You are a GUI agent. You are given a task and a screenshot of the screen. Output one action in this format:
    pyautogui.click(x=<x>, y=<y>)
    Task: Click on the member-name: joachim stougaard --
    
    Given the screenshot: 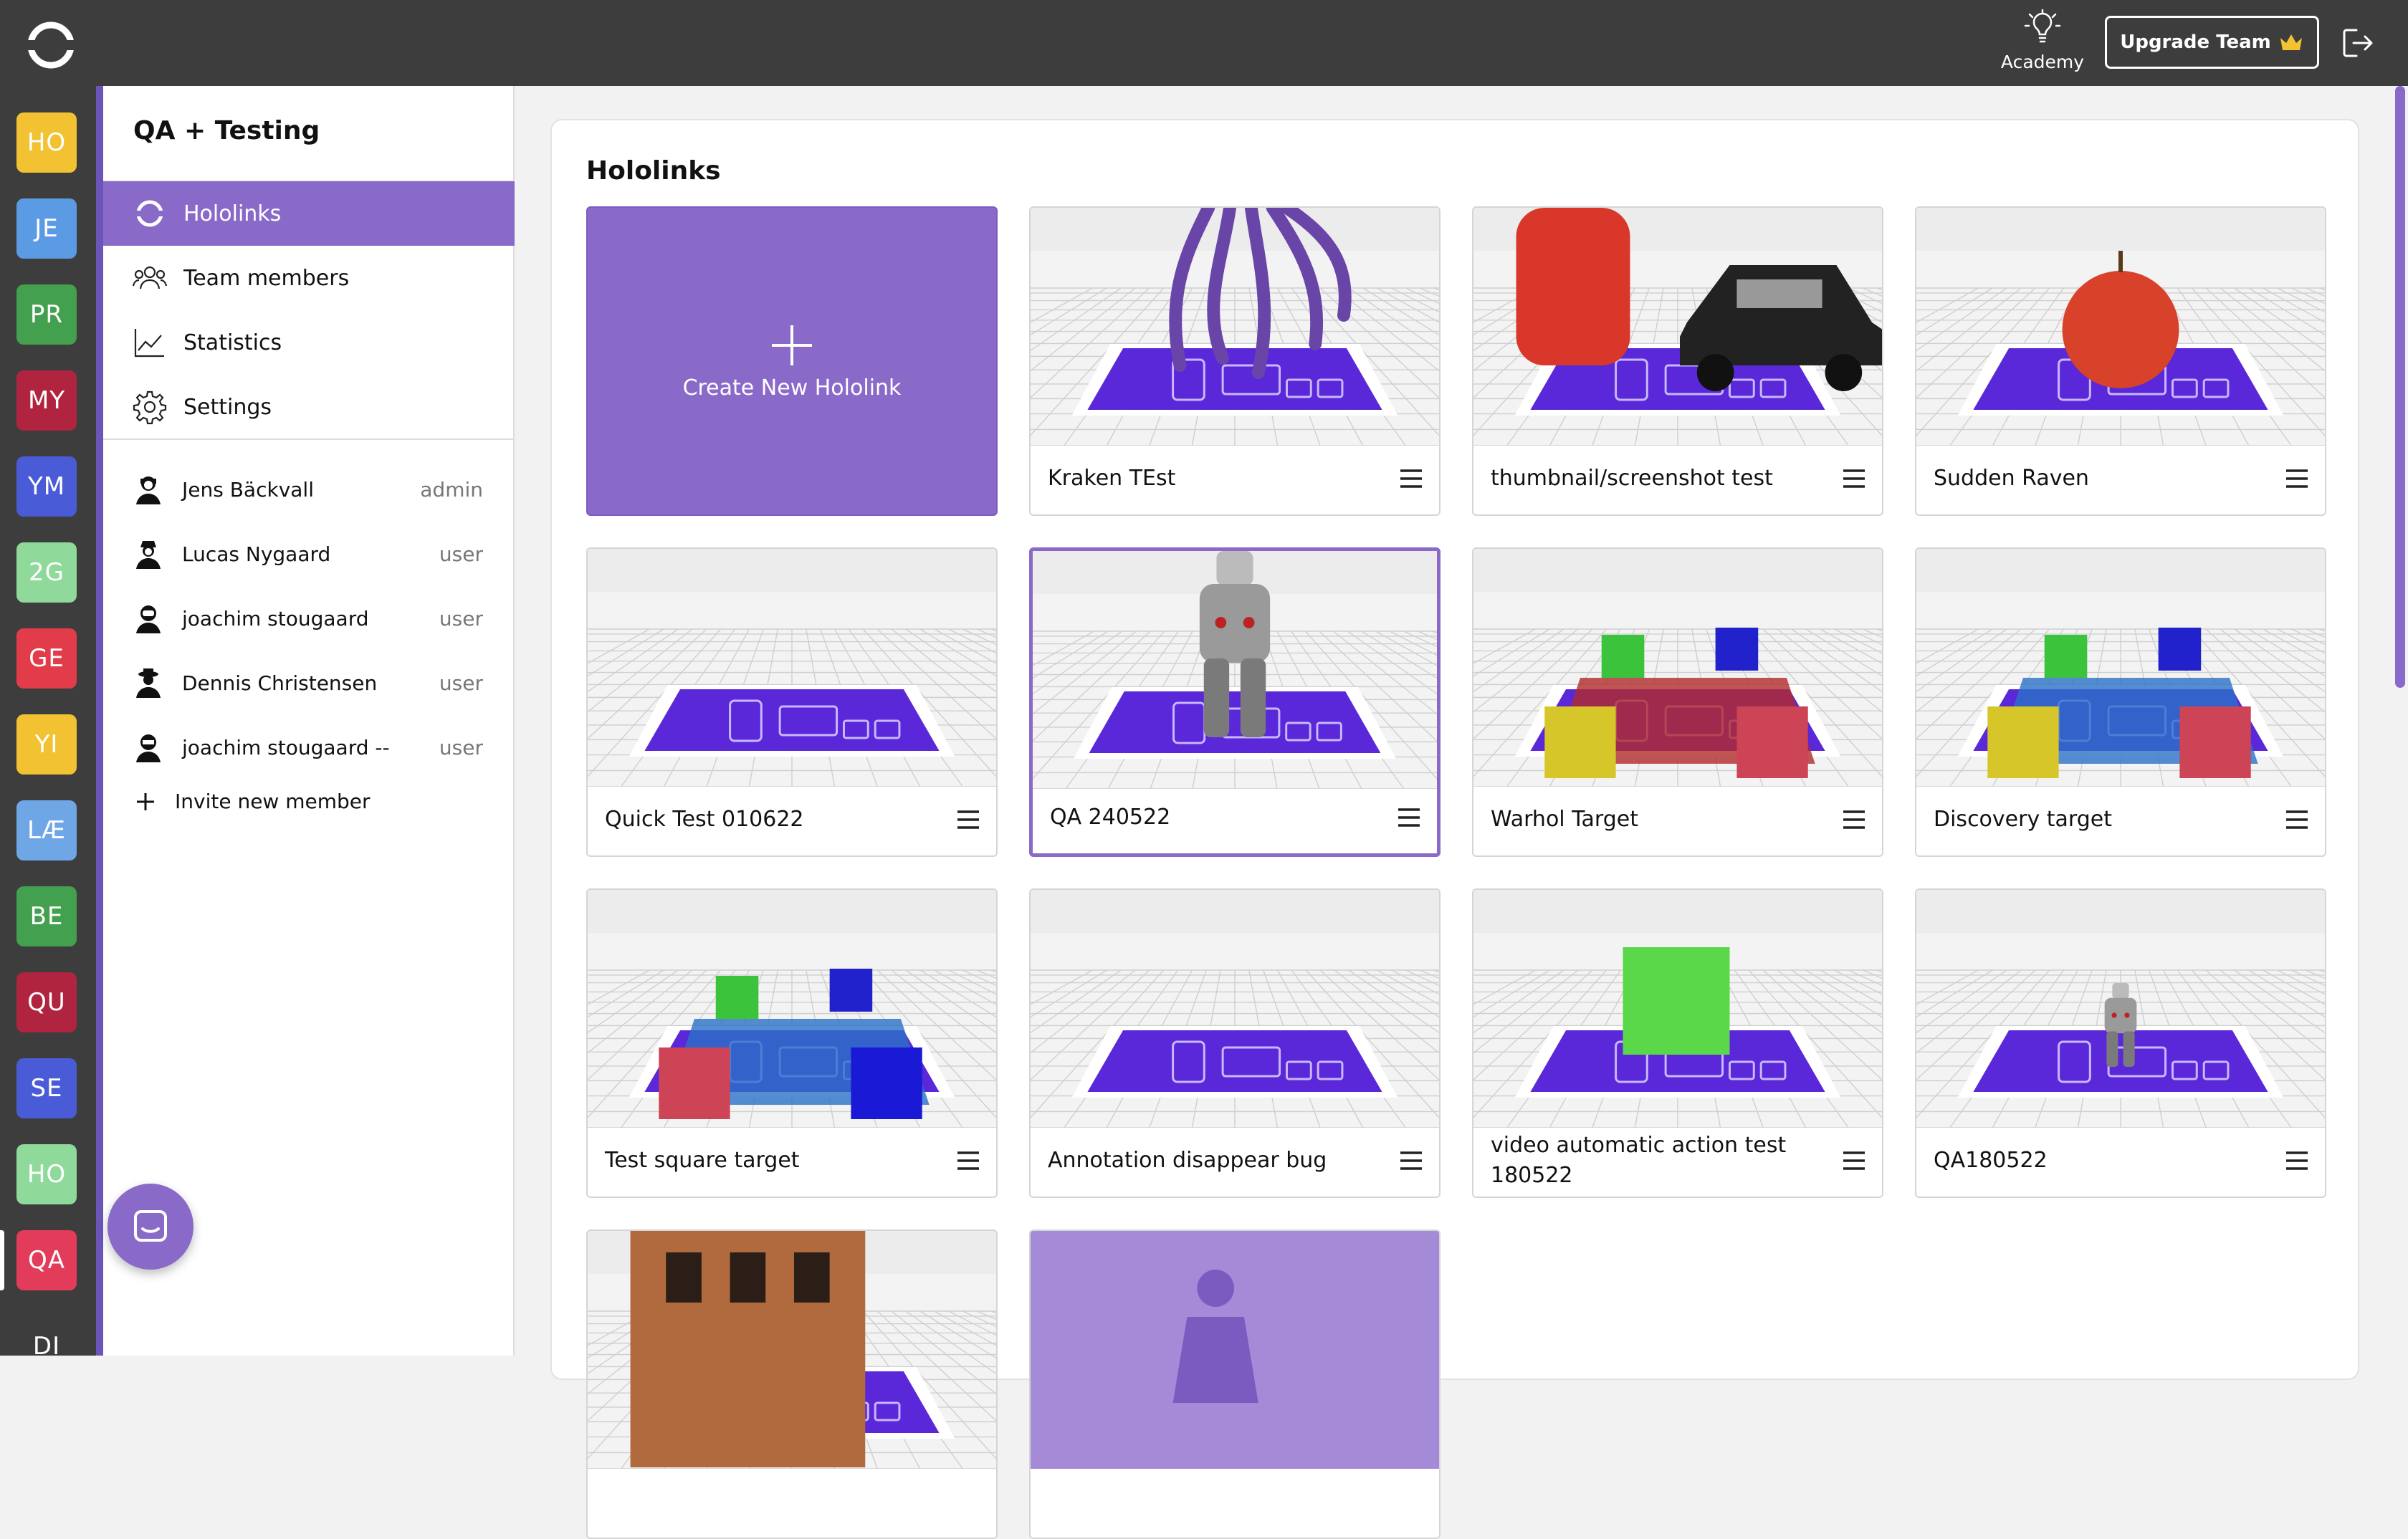 What is the action you would take?
    pyautogui.click(x=286, y=747)
    